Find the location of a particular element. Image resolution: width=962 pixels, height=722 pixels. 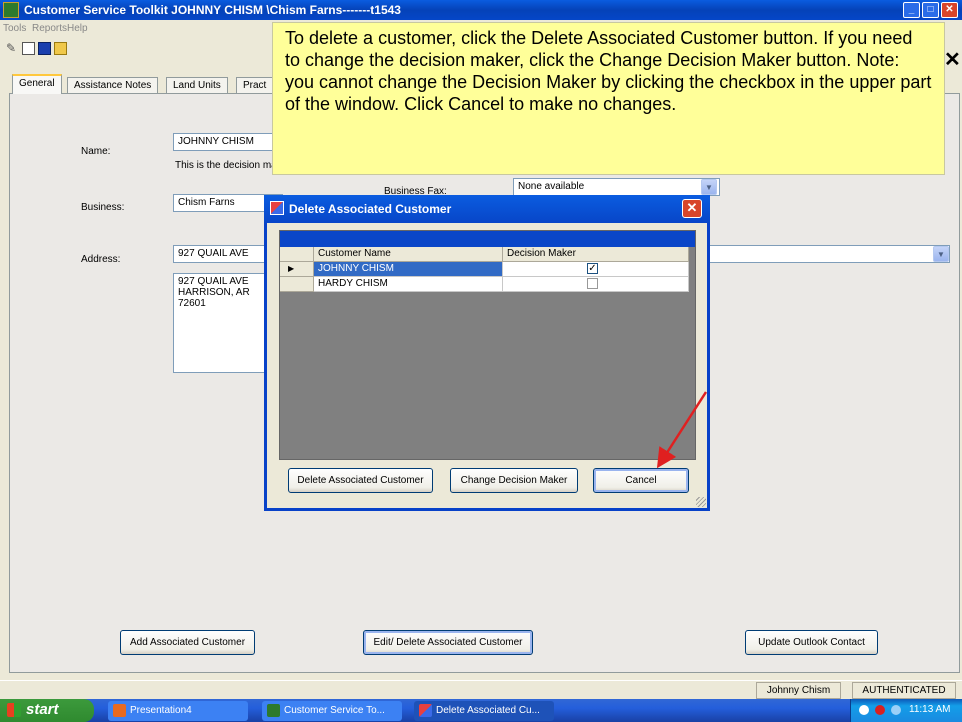

row-selector is located at coordinates (297, 284).